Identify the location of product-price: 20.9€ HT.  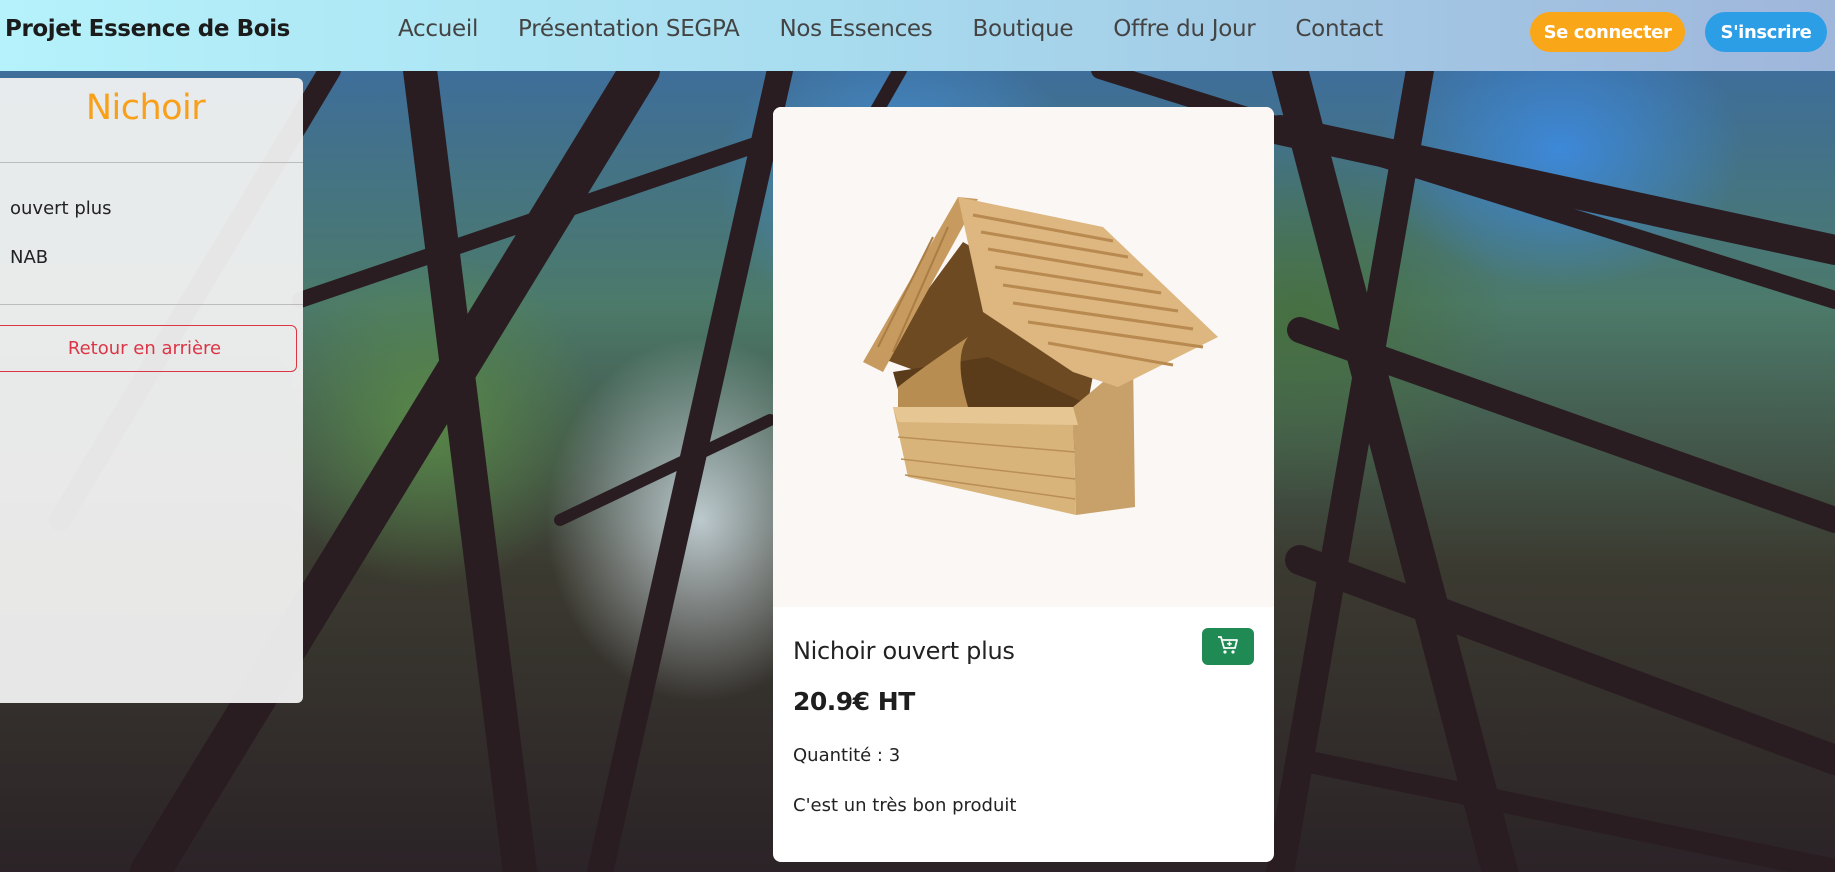
(854, 701).